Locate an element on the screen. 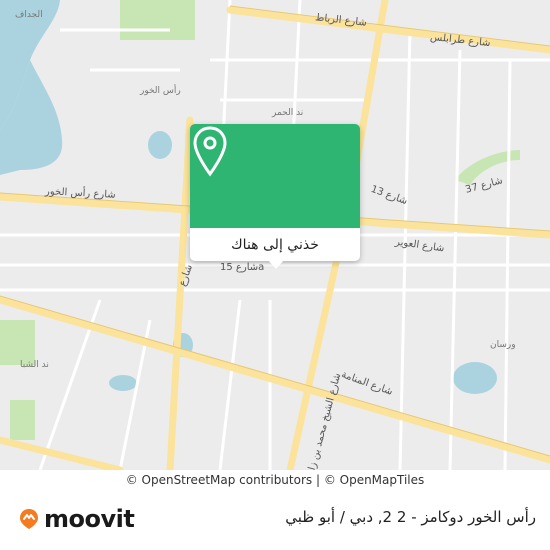 This screenshot has width=550, height=550. moovit-logo: moovit is located at coordinates (76, 519).